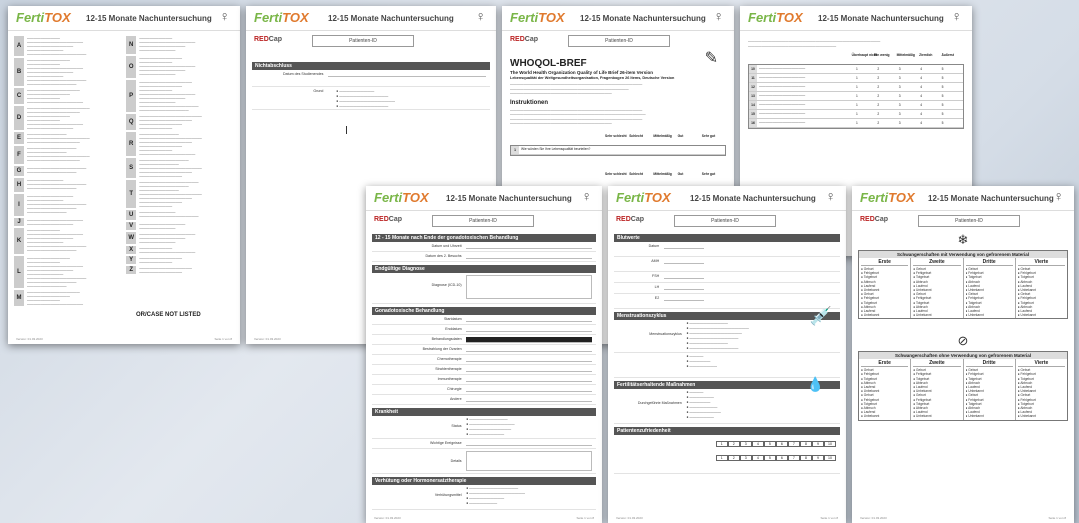 The height and width of the screenshot is (523, 1079). I want to click on scale-label: Mittelmäßig, so click(662, 173).